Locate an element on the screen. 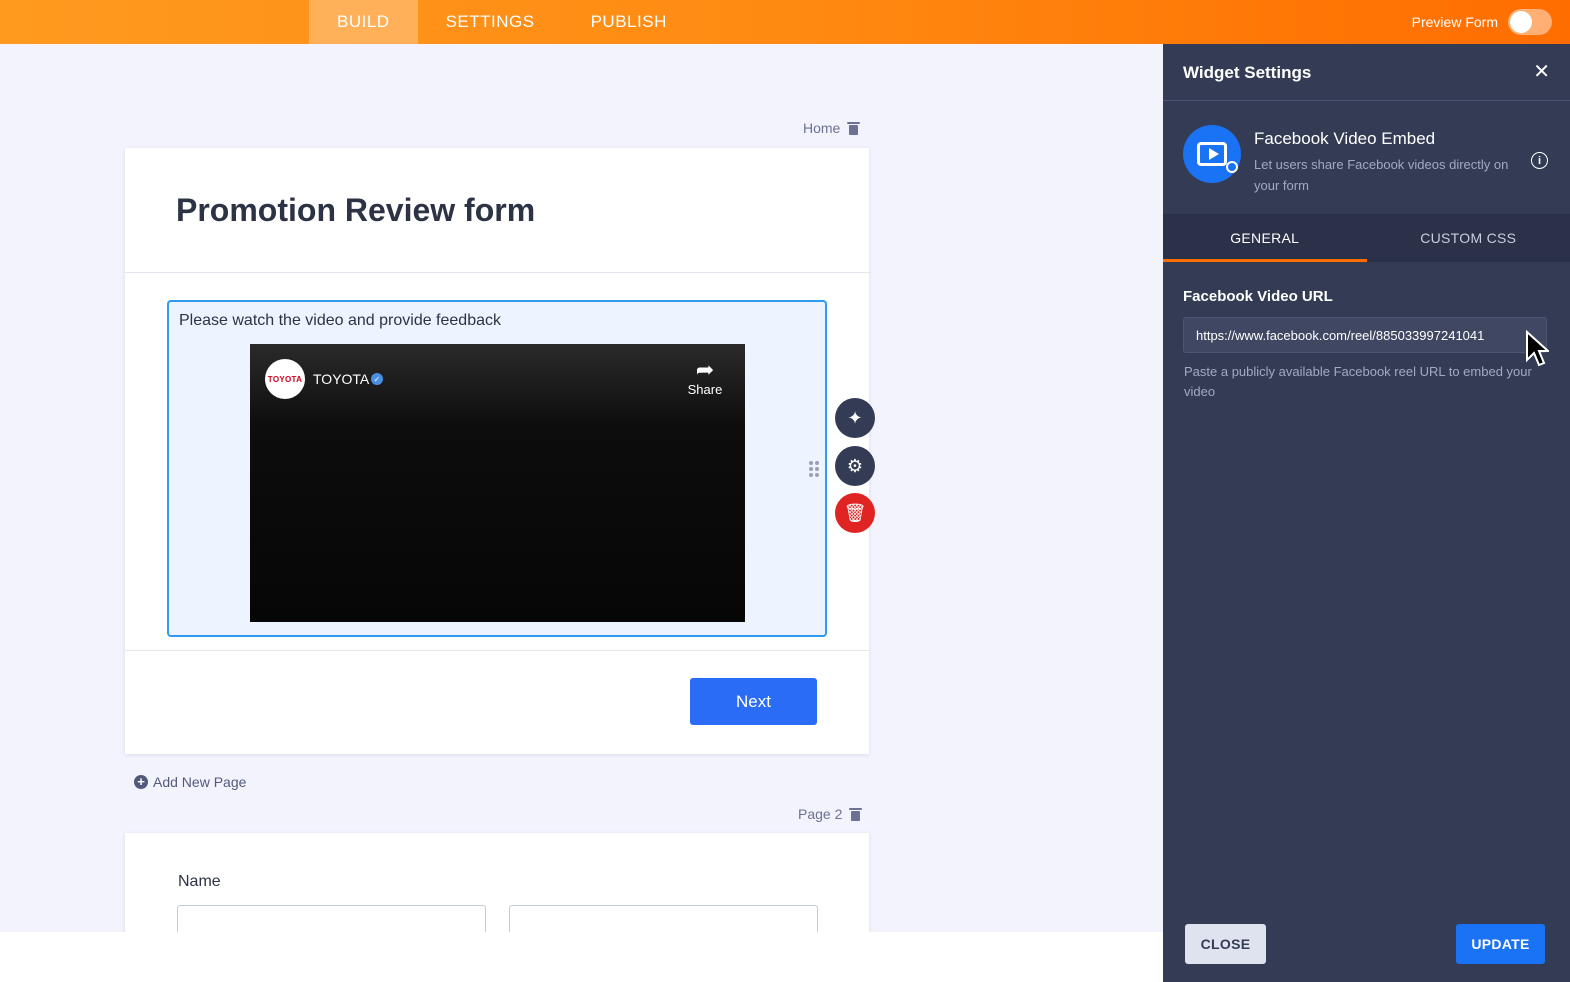  preview-toggle is located at coordinates (1530, 22).